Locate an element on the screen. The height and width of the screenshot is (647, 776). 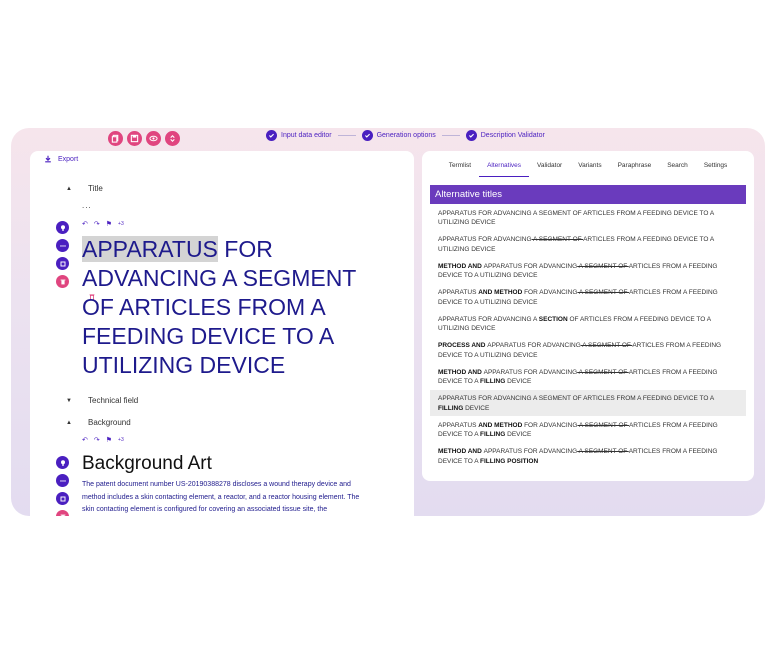
alternatives-header: Alternative titles is located at coordinates (588, 194).